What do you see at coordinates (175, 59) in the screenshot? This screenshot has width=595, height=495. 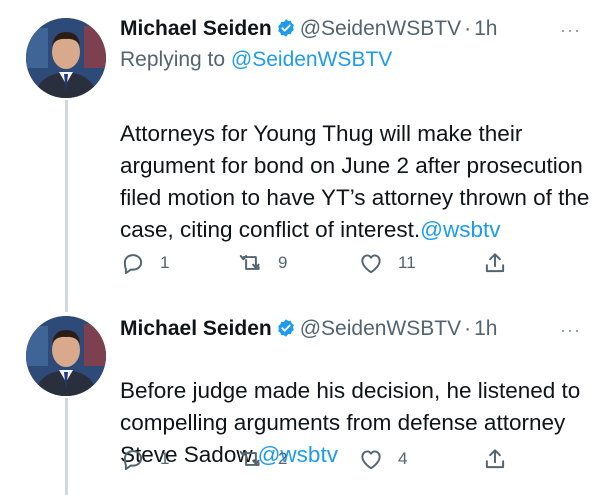 I see `replying-to-label: Replying to` at bounding box center [175, 59].